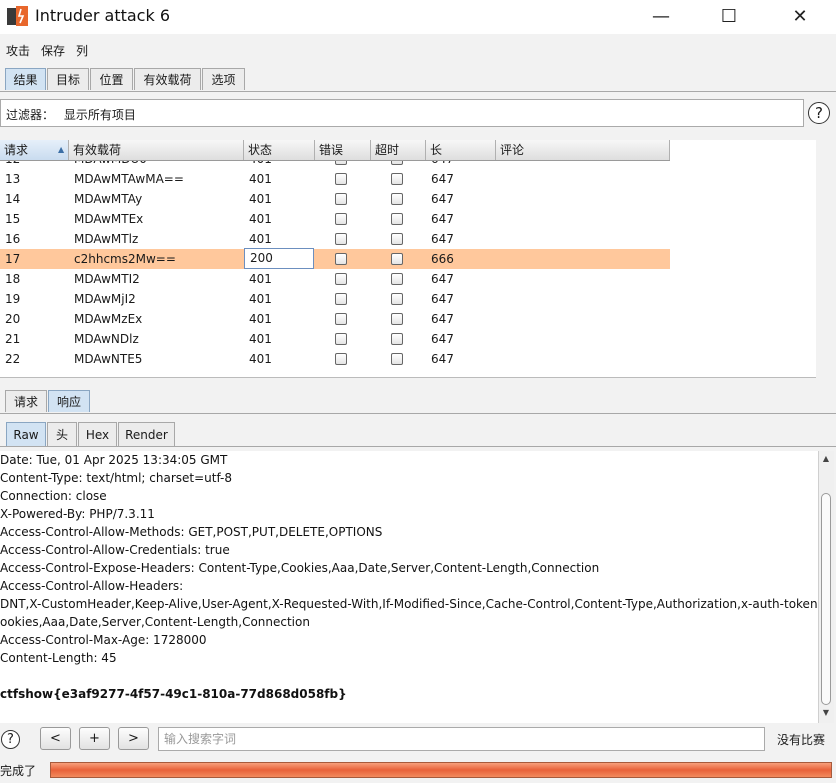  I want to click on scroll-down-icon: ▼, so click(826, 713).